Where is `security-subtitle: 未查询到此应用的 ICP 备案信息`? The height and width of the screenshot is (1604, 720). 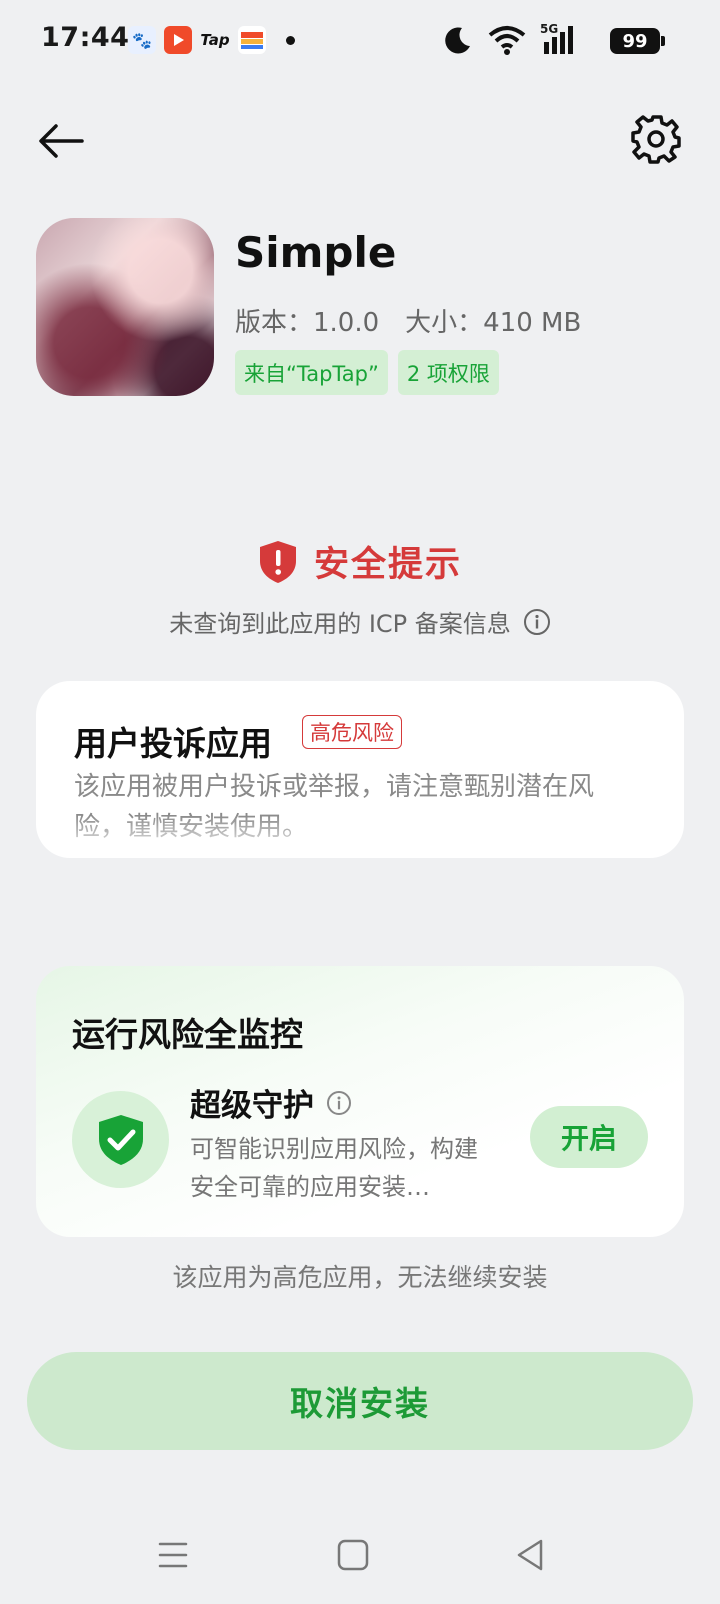
security-subtitle: 未查询到此应用的 ICP 备案信息 is located at coordinates (360, 621).